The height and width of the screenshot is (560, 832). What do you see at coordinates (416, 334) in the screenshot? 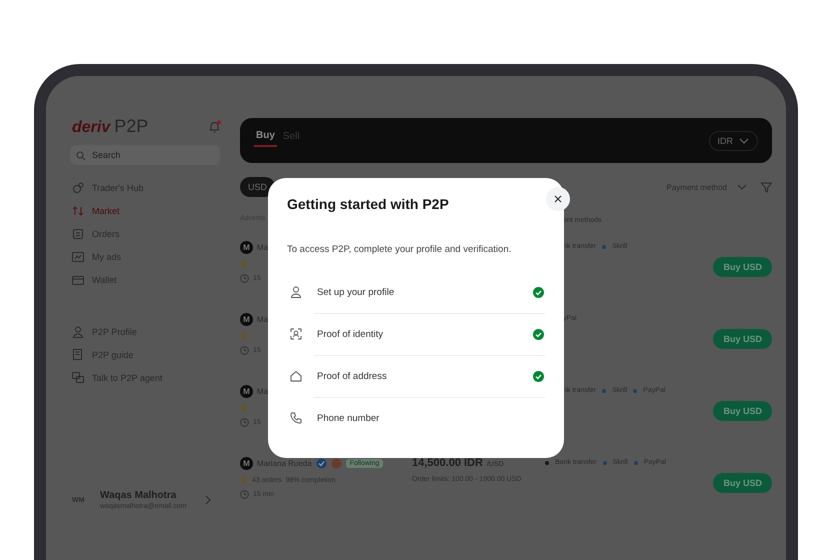
I see `step-item: Proof of identity` at bounding box center [416, 334].